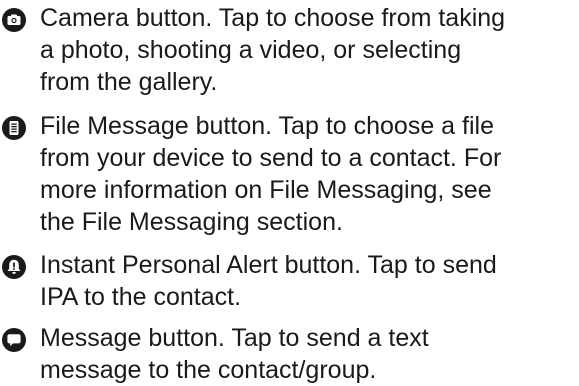 The width and height of the screenshot is (579, 386). Describe the element at coordinates (14, 128) in the screenshot. I see `document-icon` at that location.